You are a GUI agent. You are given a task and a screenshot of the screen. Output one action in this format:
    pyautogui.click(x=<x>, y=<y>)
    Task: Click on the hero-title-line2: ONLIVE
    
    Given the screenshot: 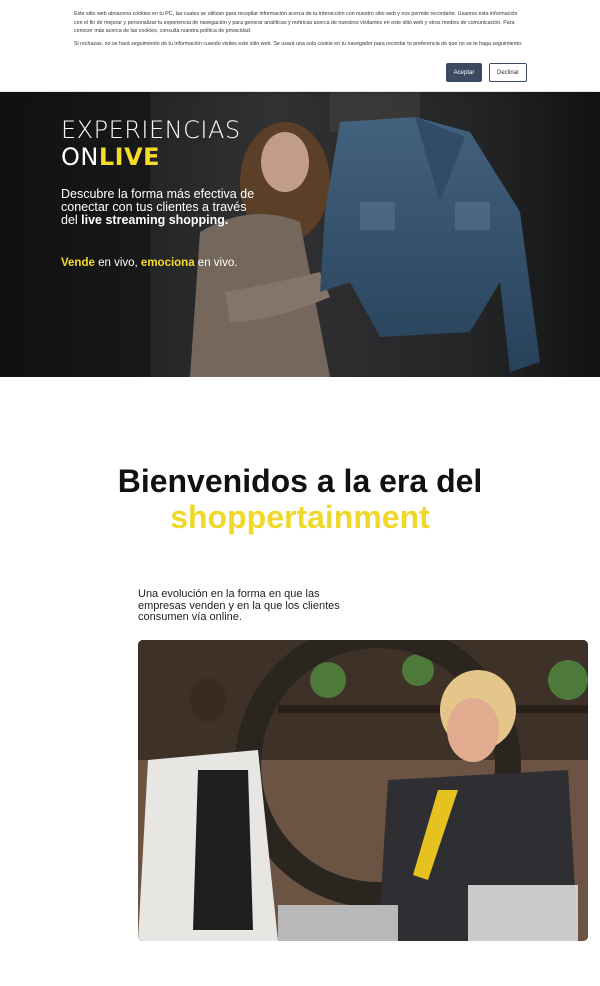 What is the action you would take?
    pyautogui.click(x=161, y=157)
    